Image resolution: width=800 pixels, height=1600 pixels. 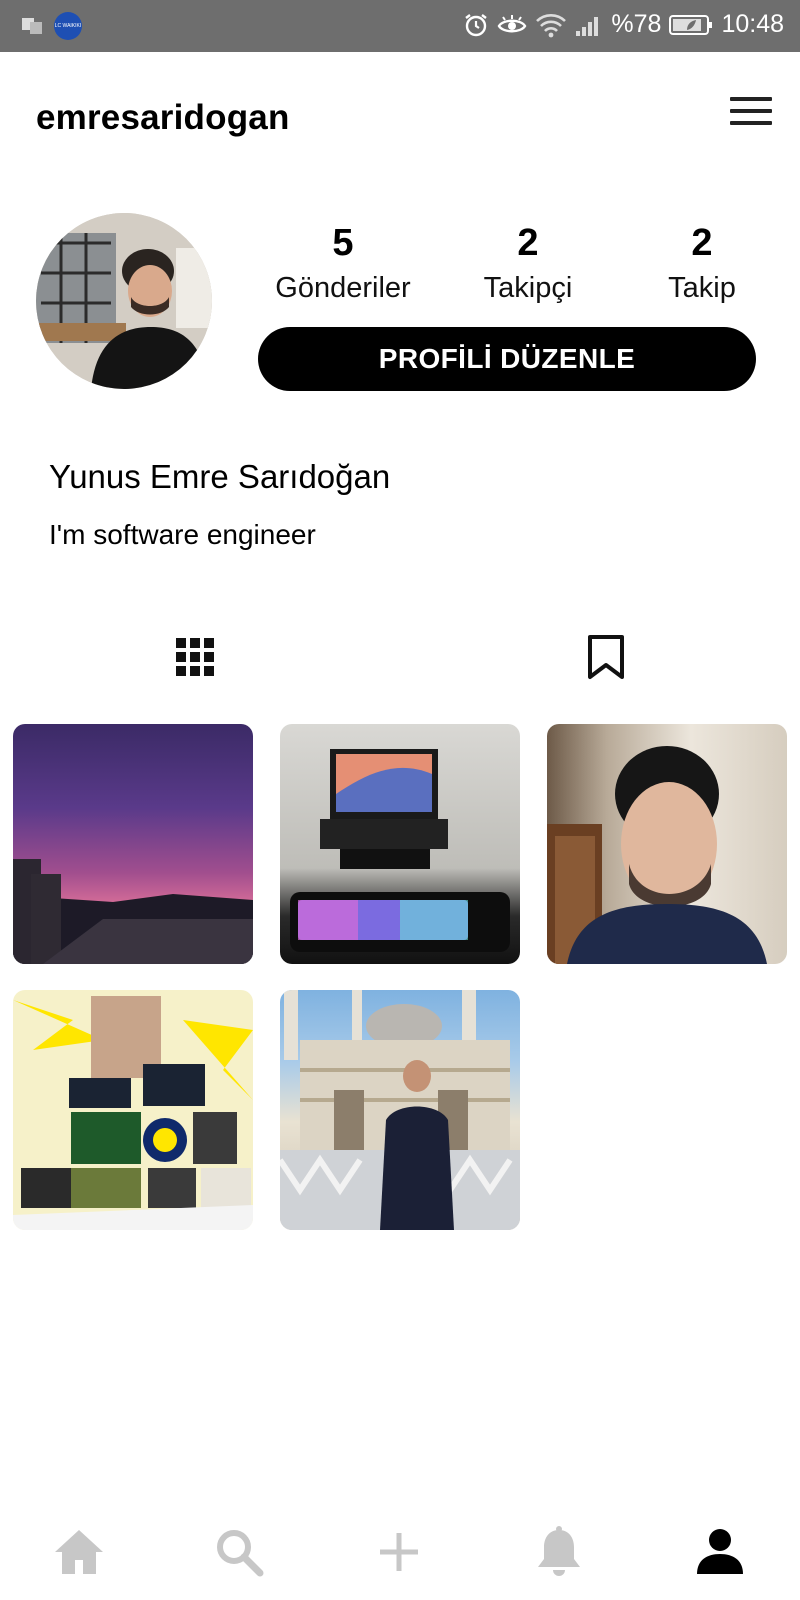 I want to click on status-notifications: LC WAIKIKI, so click(x=52, y=26).